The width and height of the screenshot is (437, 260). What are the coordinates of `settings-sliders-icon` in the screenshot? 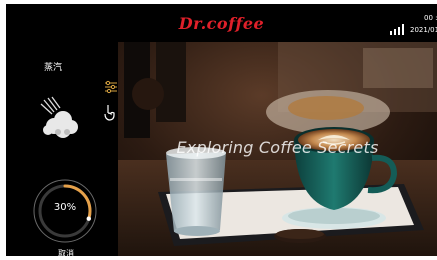 It's located at (111, 87).